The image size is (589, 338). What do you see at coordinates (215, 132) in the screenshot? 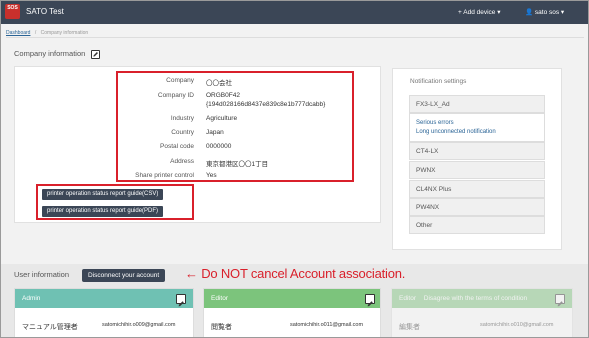
I see `country-value: Japan` at bounding box center [215, 132].